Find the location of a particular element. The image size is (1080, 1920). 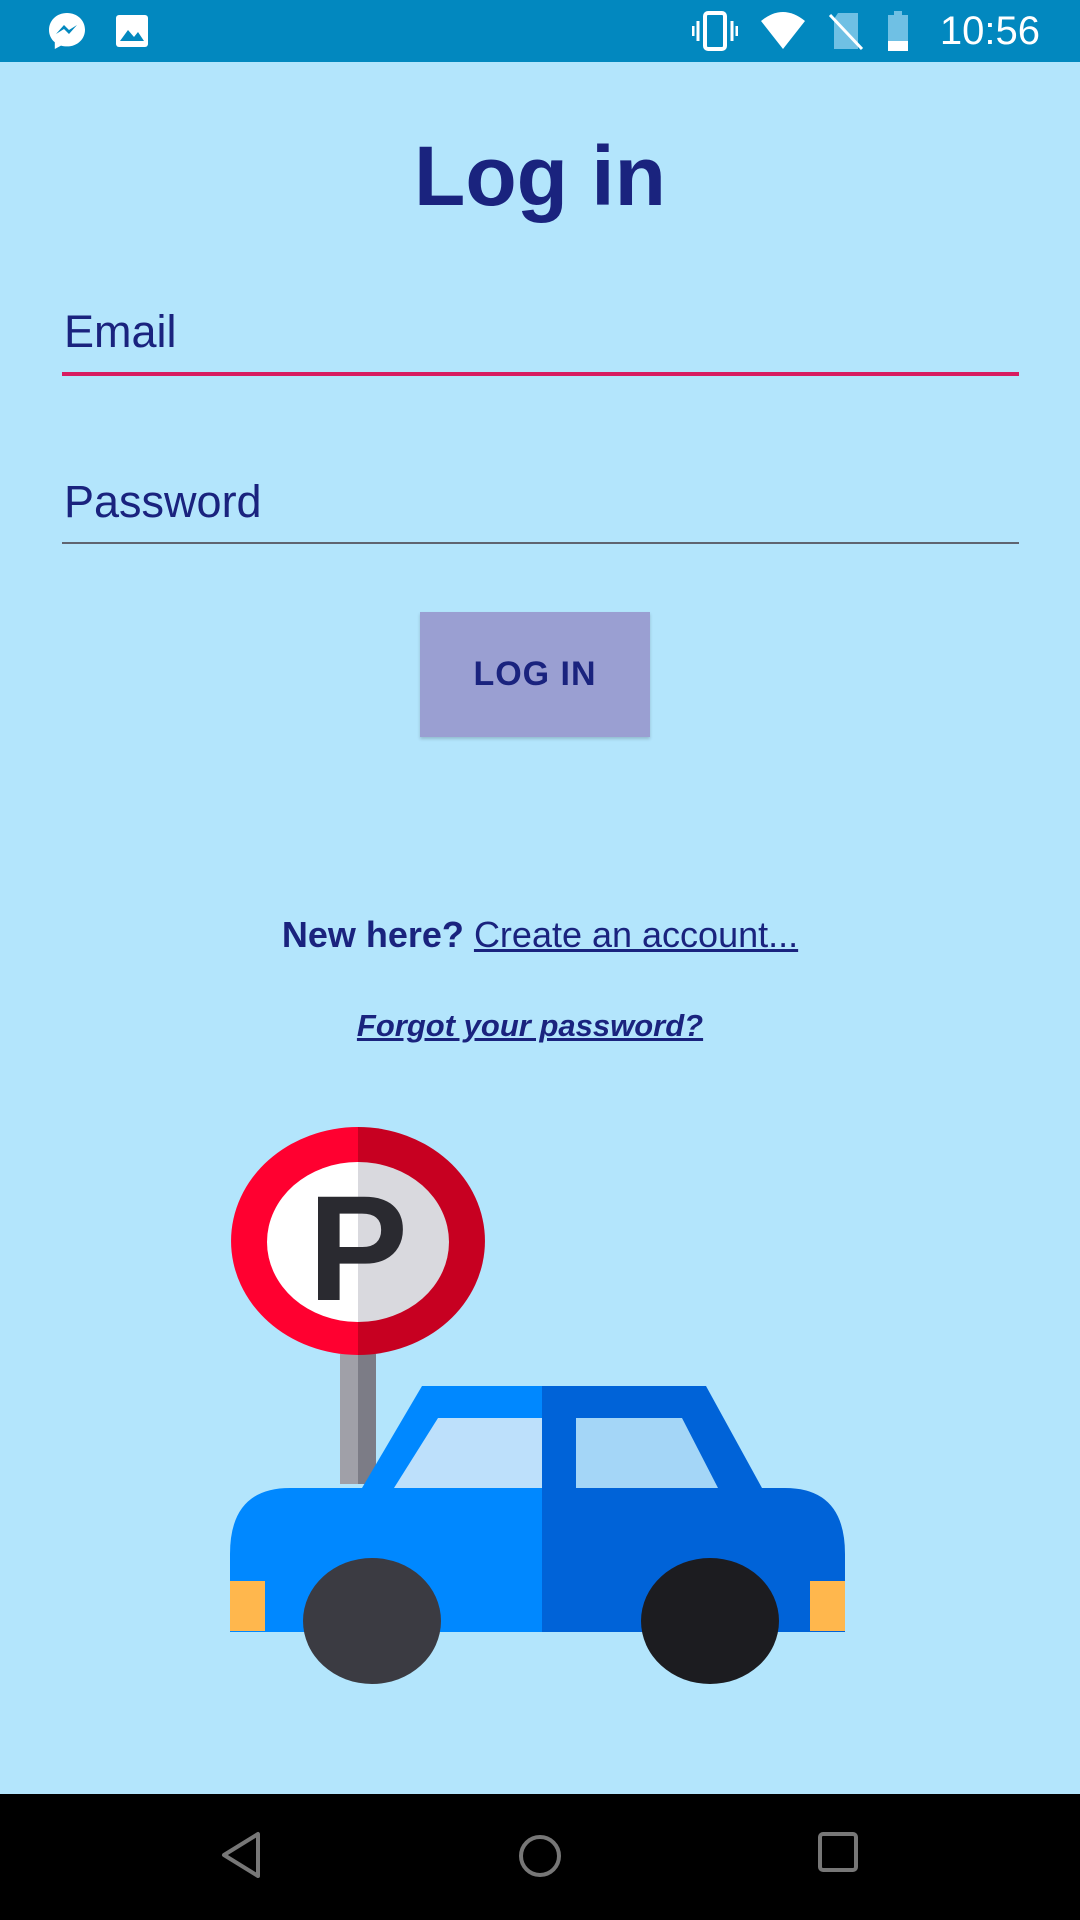

navigation-bar is located at coordinates (540, 1857).